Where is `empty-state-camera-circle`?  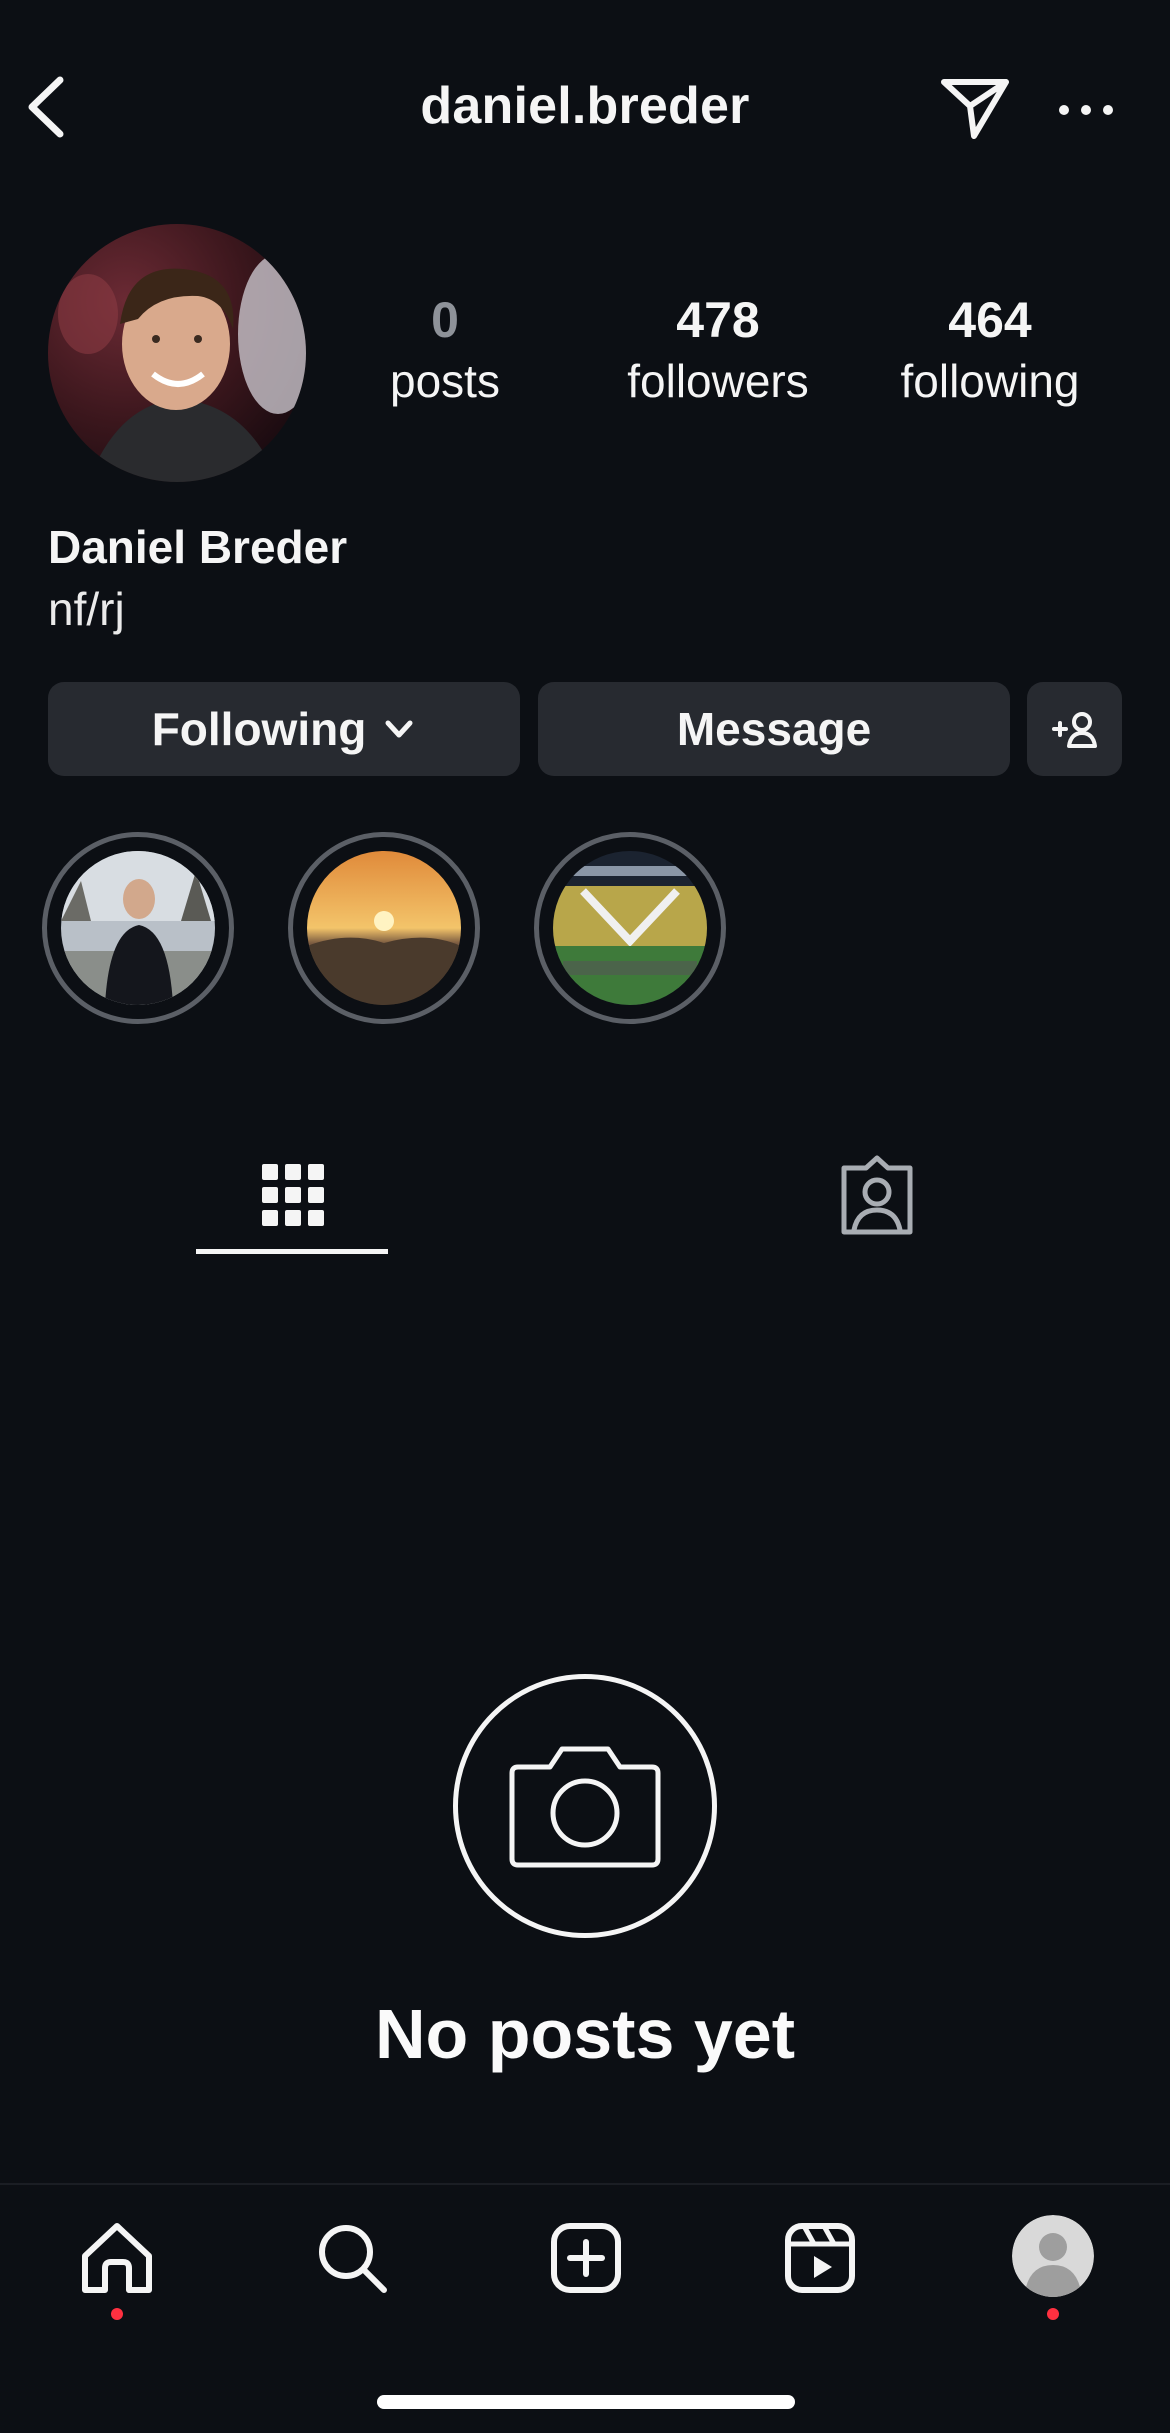
empty-state-camera-circle is located at coordinates (585, 1806).